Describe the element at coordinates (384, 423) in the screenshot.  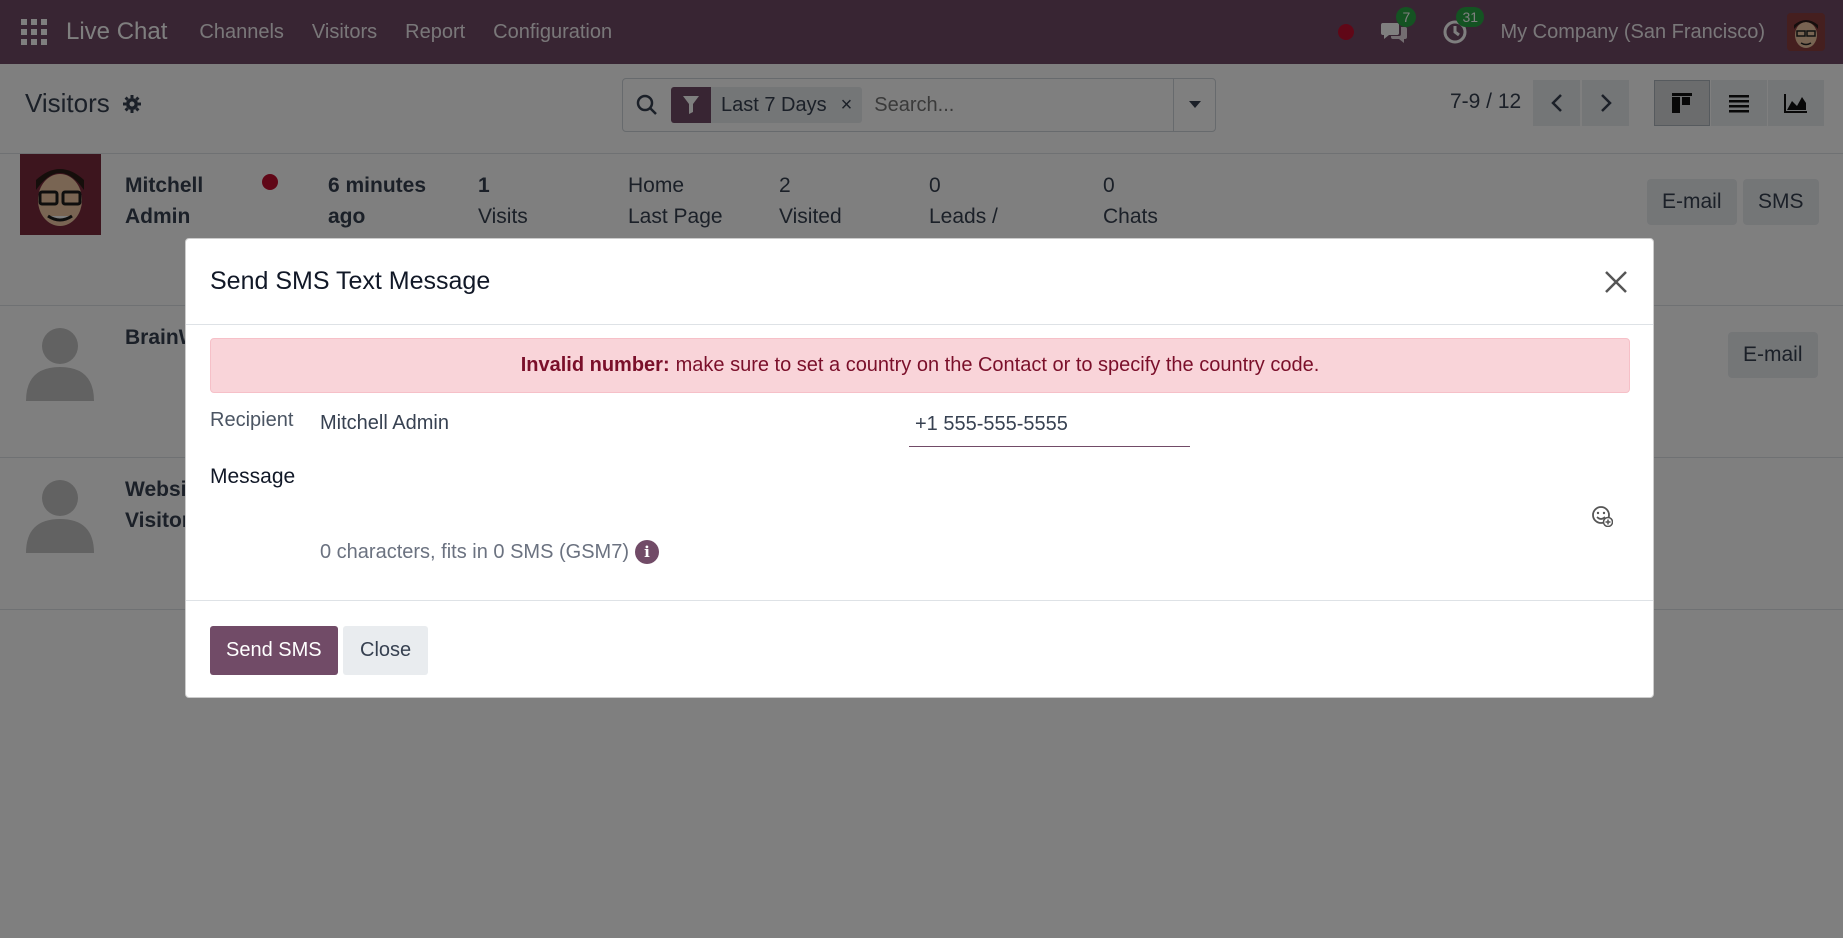
I see `recipient-name: Mitchell Admin` at that location.